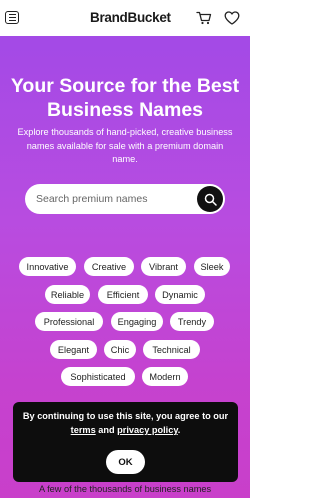  What do you see at coordinates (204, 18) in the screenshot?
I see `cart-icon` at bounding box center [204, 18].